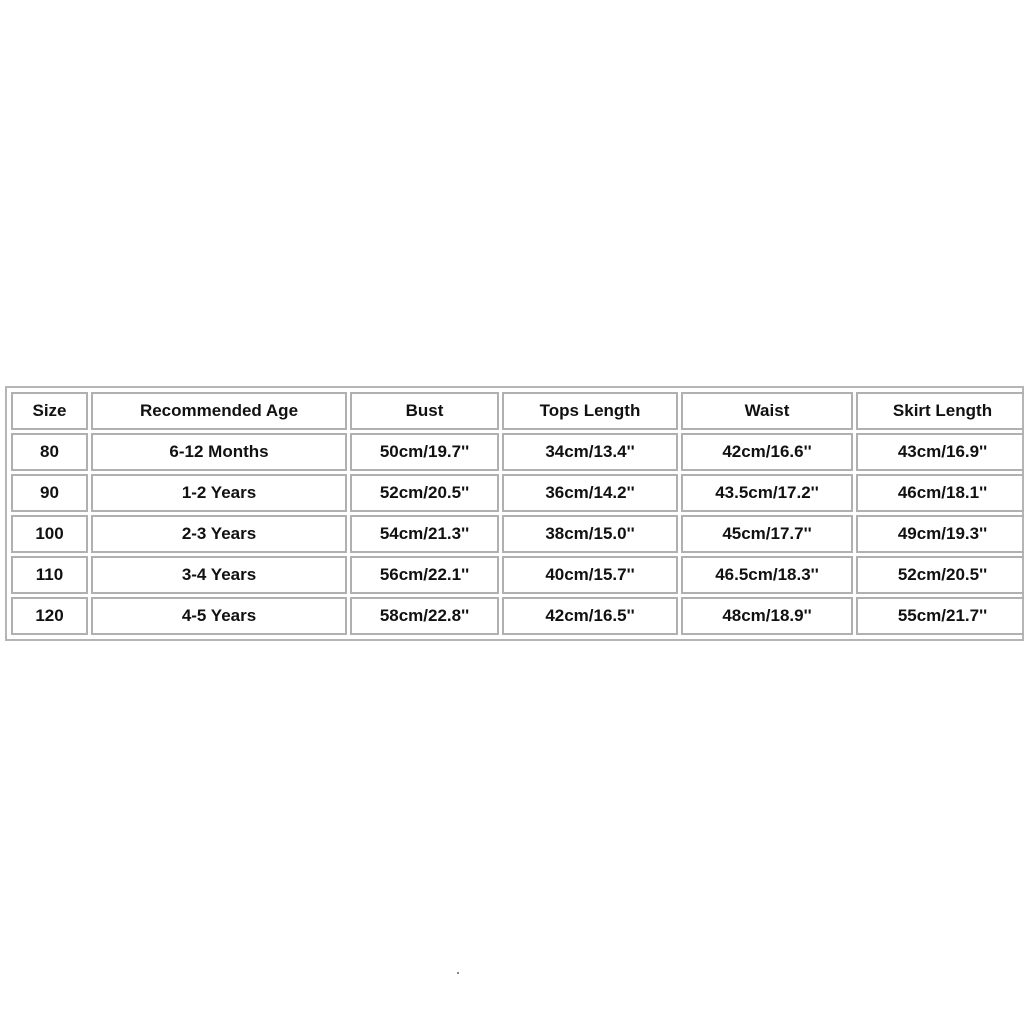 The height and width of the screenshot is (1024, 1024). I want to click on table-cell: 42cm/16.5'', so click(590, 616).